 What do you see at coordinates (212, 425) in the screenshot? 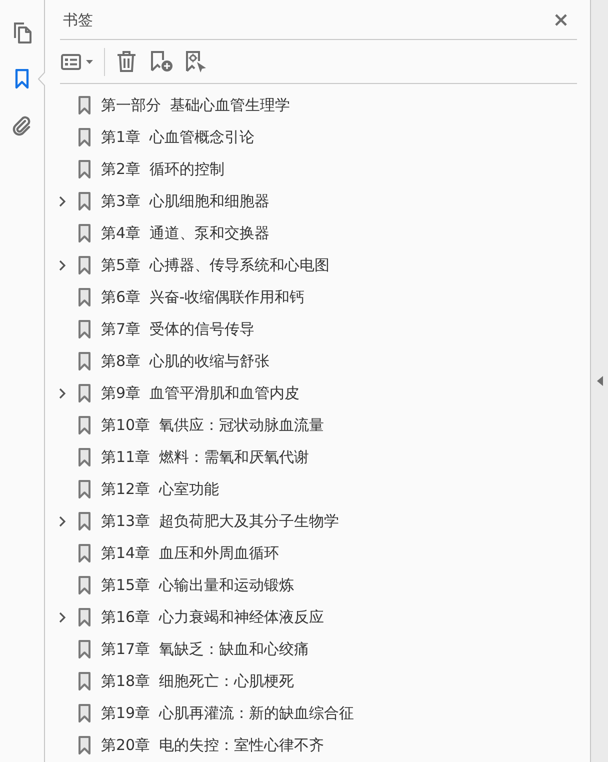
I see `bookmark-label: 第10章 氧供应：冠状动脉血流量` at bounding box center [212, 425].